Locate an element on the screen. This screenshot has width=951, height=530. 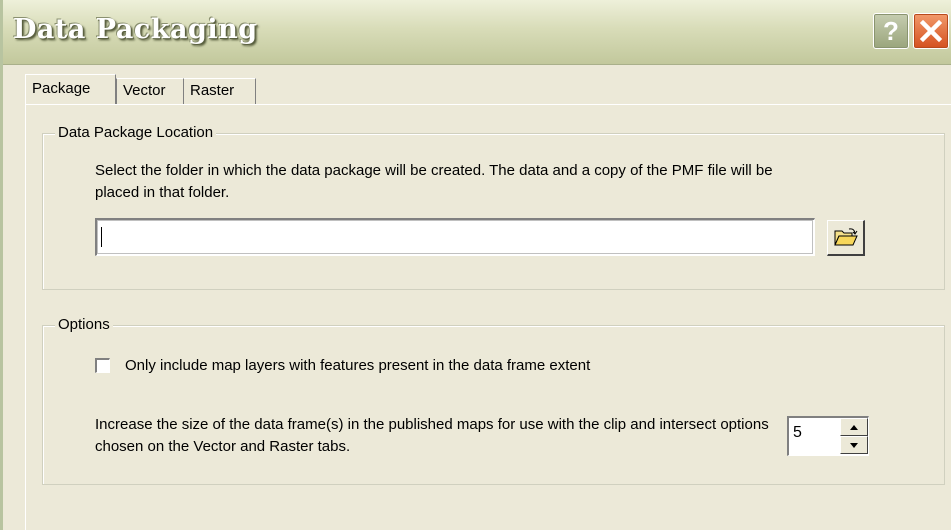
arrow-up-icon is located at coordinates (854, 427).